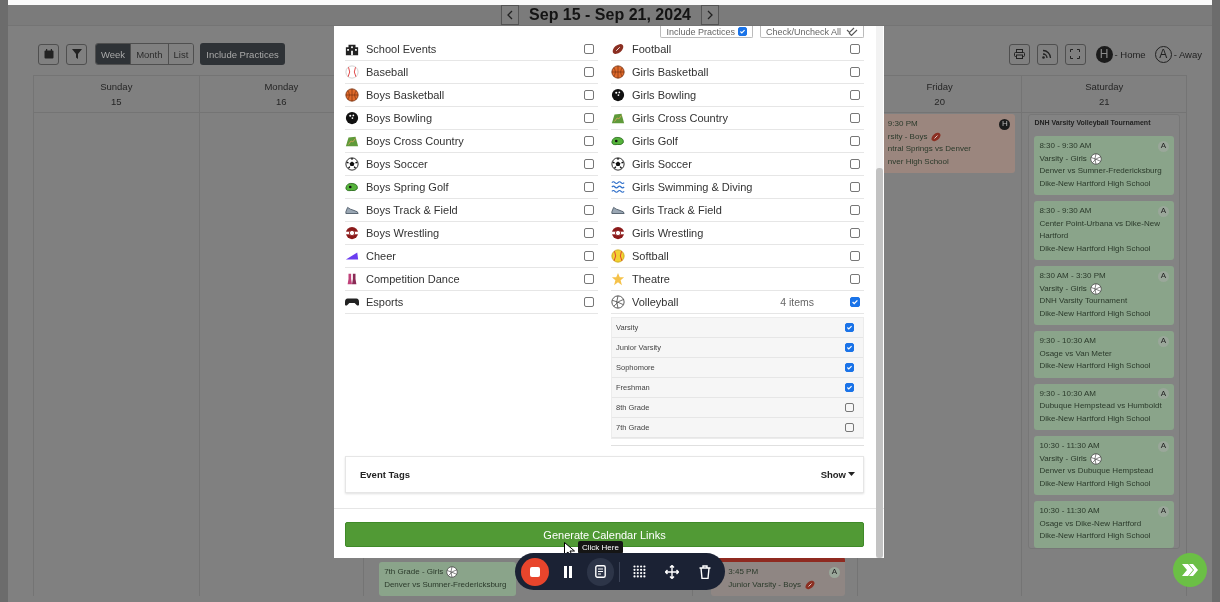 This screenshot has width=1220, height=602. What do you see at coordinates (535, 571) in the screenshot?
I see `stop-button` at bounding box center [535, 571].